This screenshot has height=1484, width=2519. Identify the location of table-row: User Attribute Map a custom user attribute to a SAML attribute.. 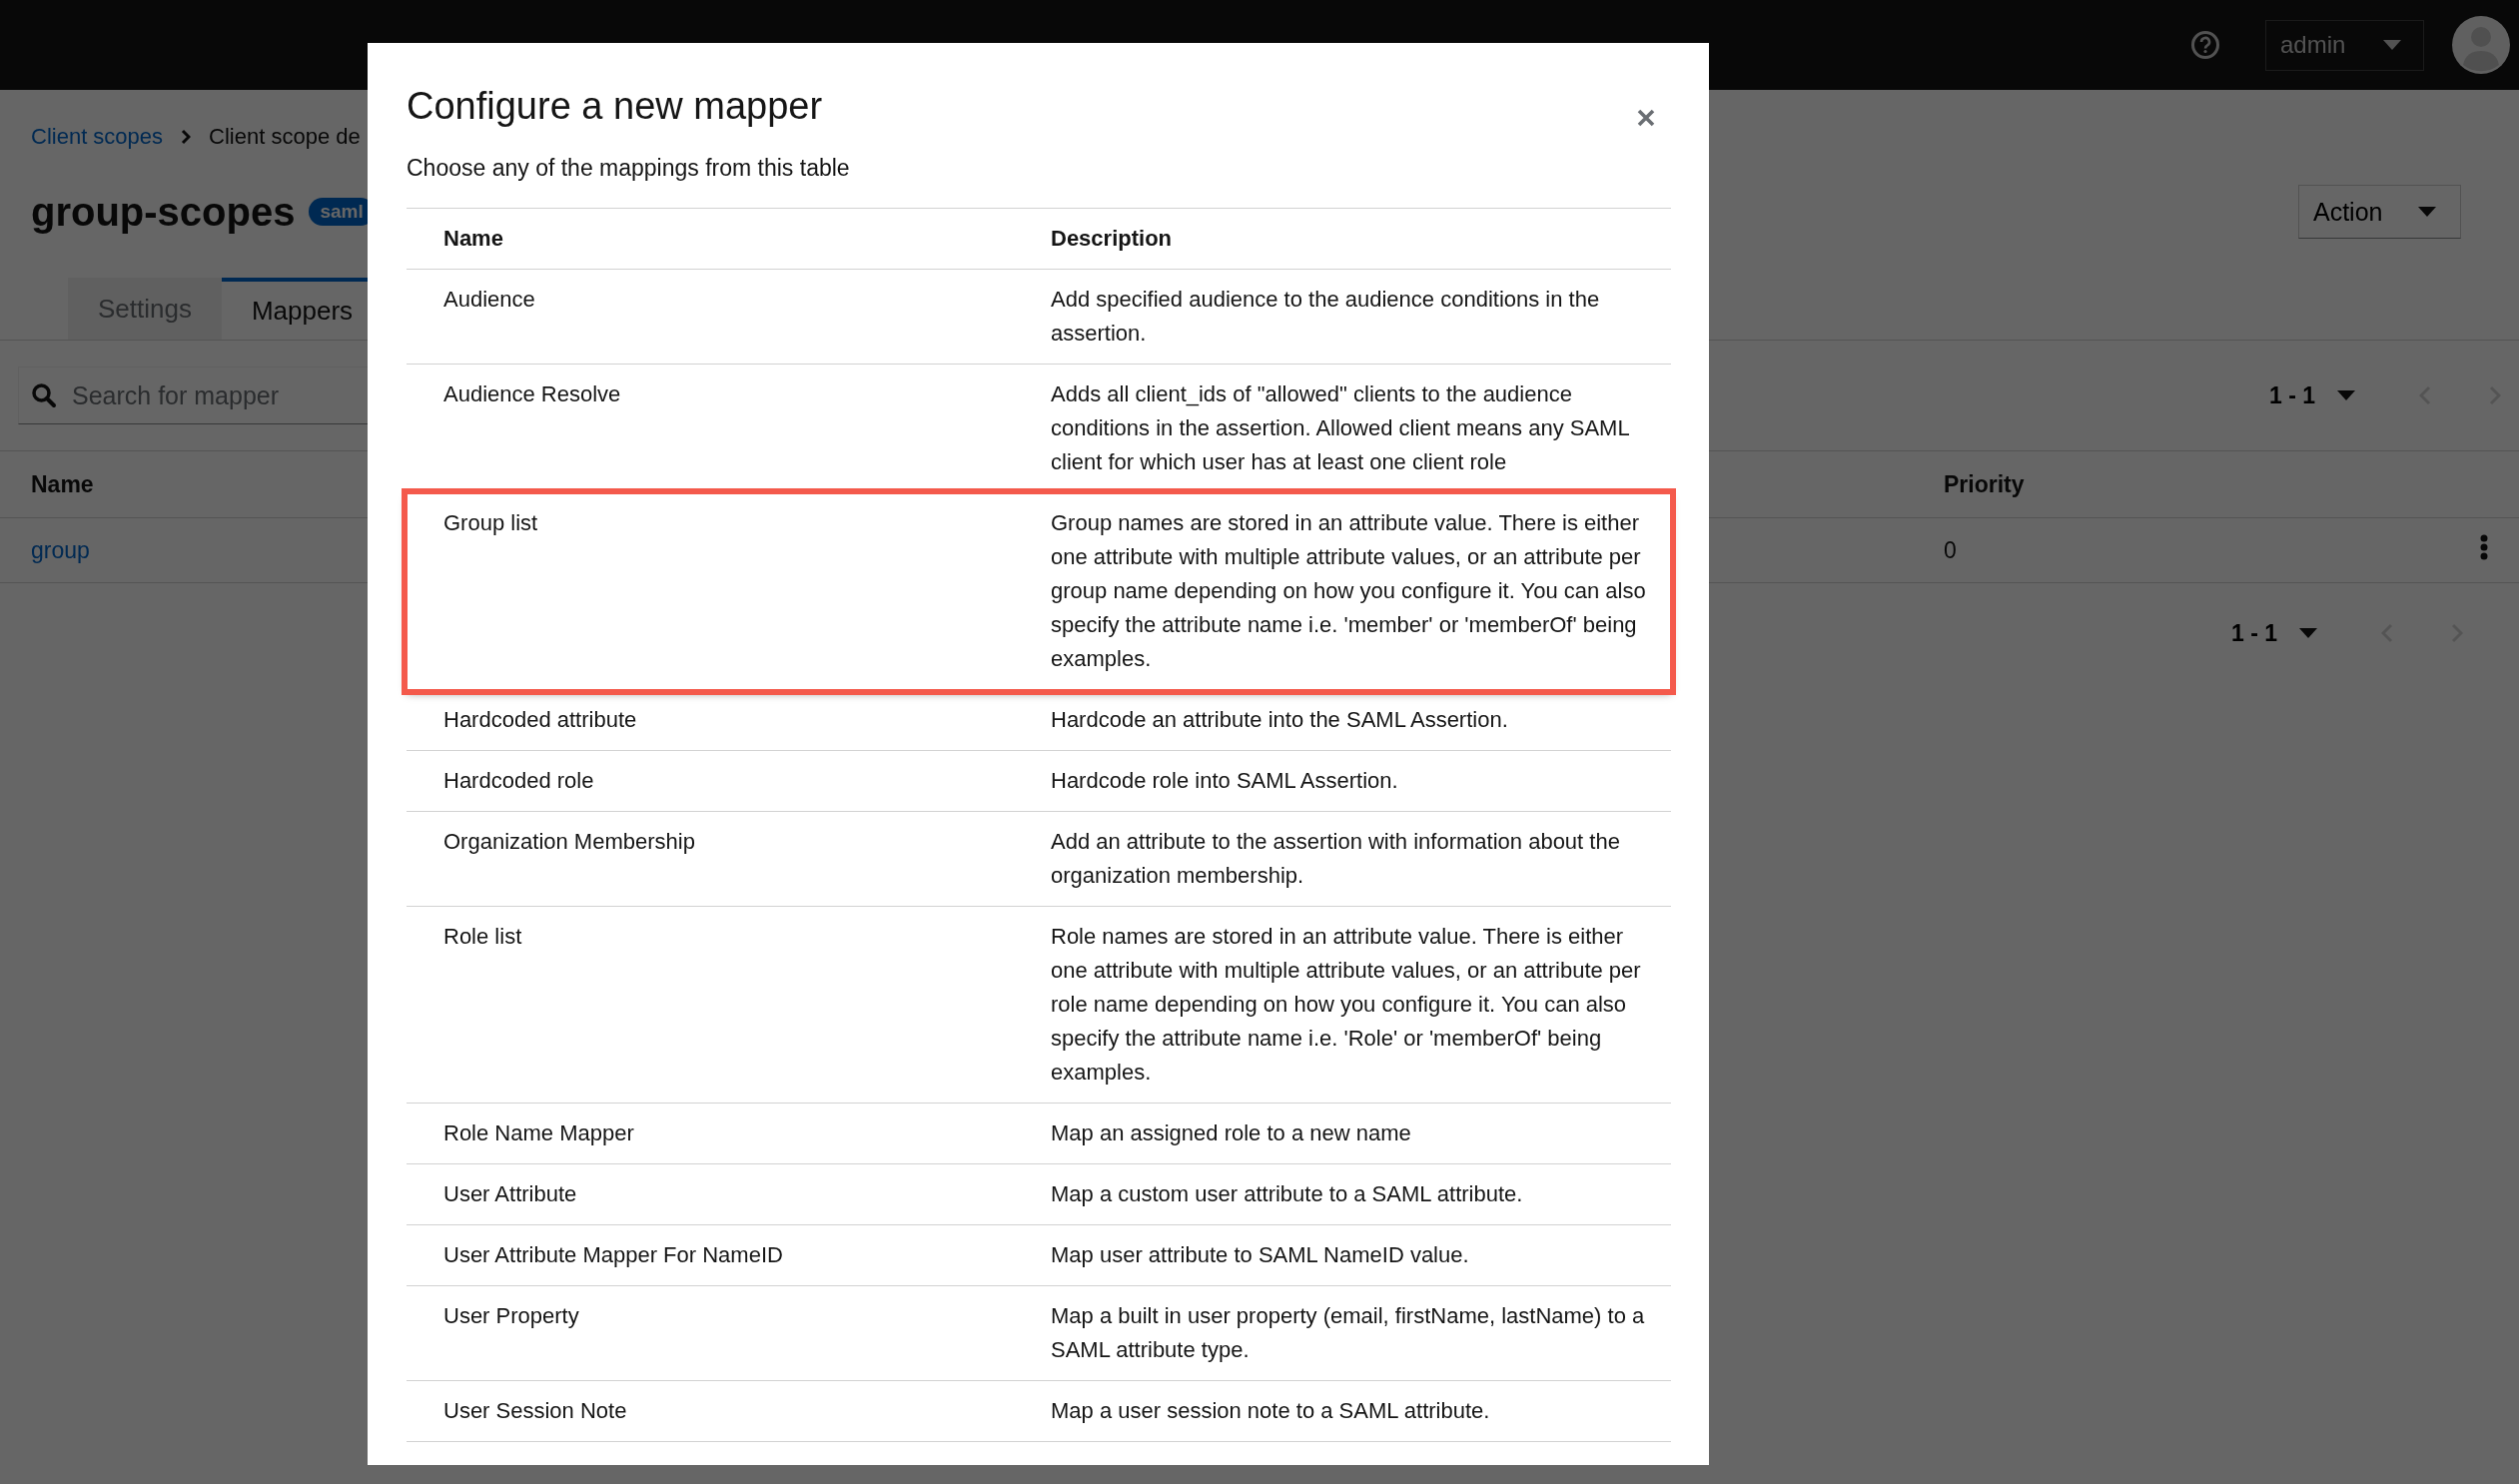
(1039, 1194).